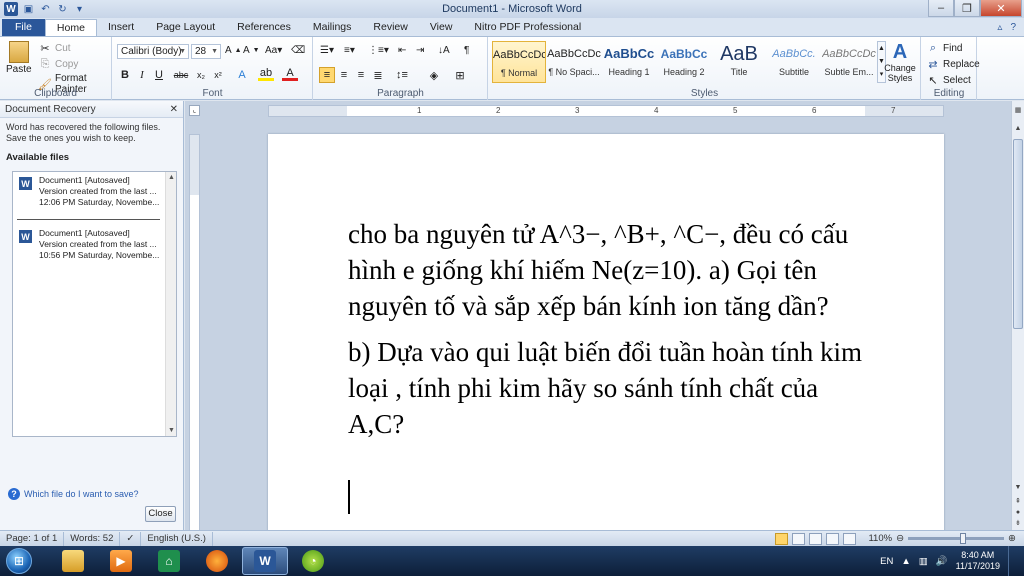 The image size is (1024, 576). What do you see at coordinates (527, 27) in the screenshot?
I see `tab-nitro-pdf: Nitro PDF Professional` at bounding box center [527, 27].